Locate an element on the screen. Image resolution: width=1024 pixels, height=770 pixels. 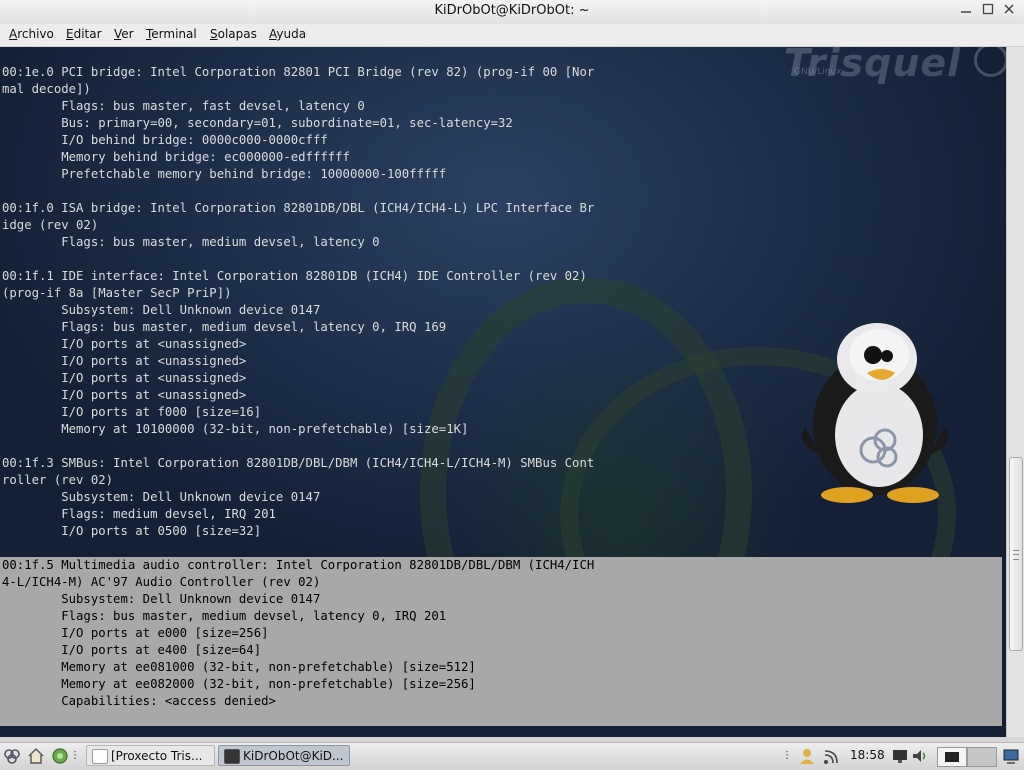
wallpaper-logo-subtitle: GNU/Linux is located at coordinates (818, 72).